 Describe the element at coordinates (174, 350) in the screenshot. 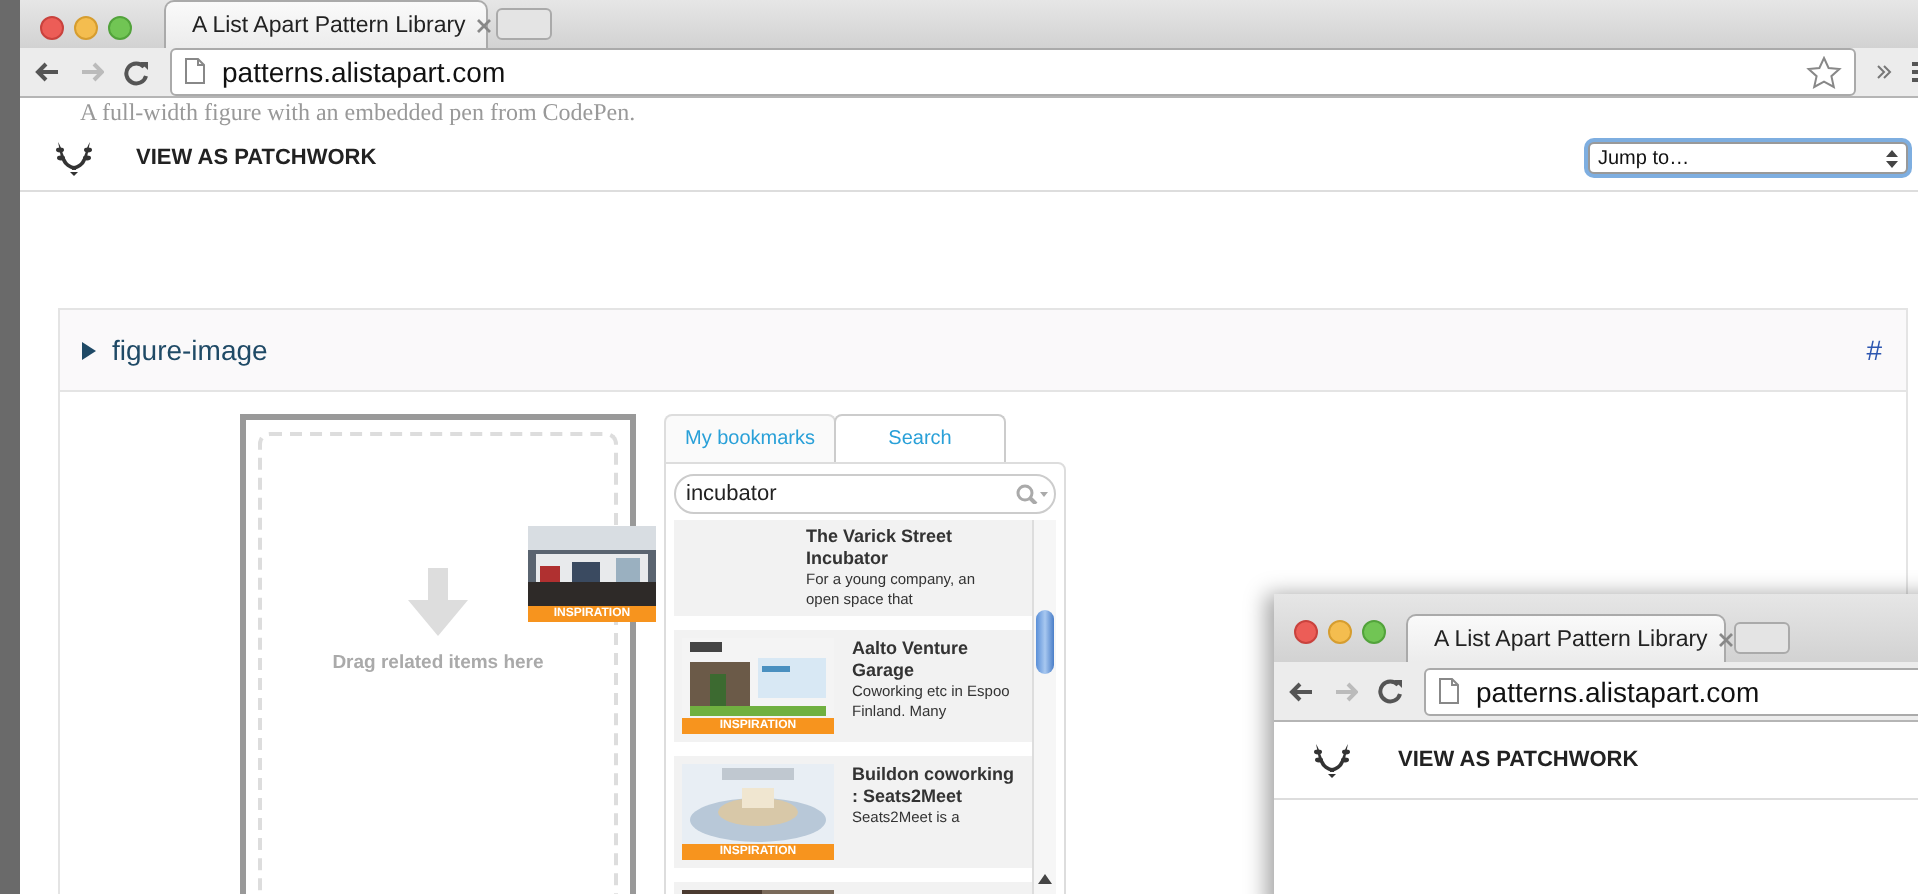

I see `pattern-toggle: figure-image` at that location.